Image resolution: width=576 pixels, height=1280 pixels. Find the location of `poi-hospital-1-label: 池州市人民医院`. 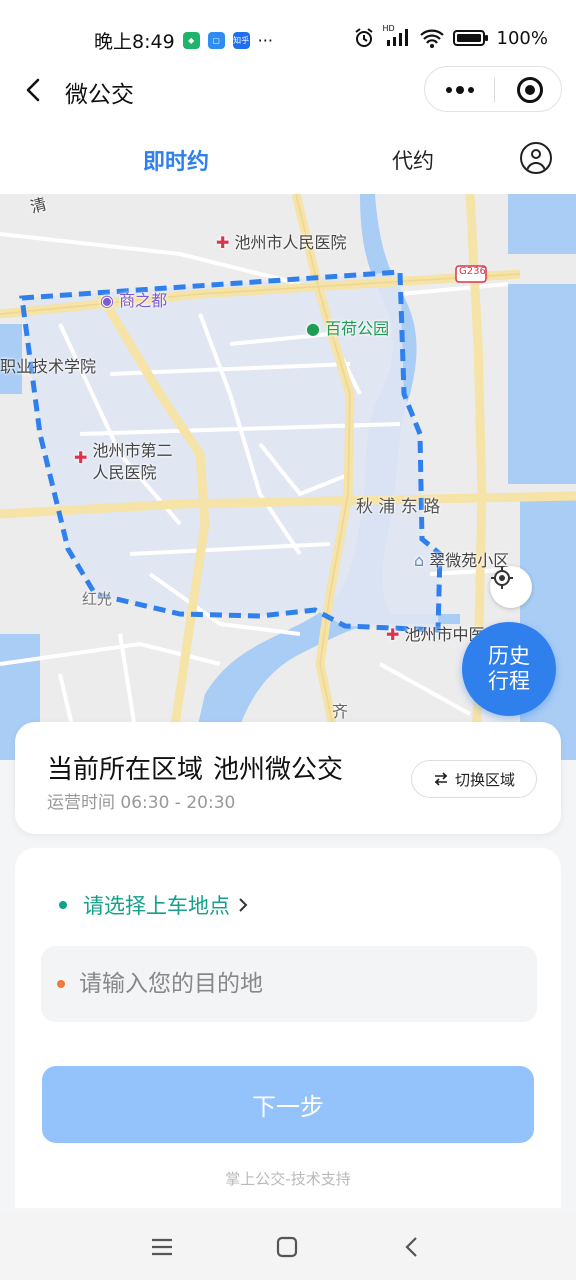

poi-hospital-1-label: 池州市人民医院 is located at coordinates (290, 242).